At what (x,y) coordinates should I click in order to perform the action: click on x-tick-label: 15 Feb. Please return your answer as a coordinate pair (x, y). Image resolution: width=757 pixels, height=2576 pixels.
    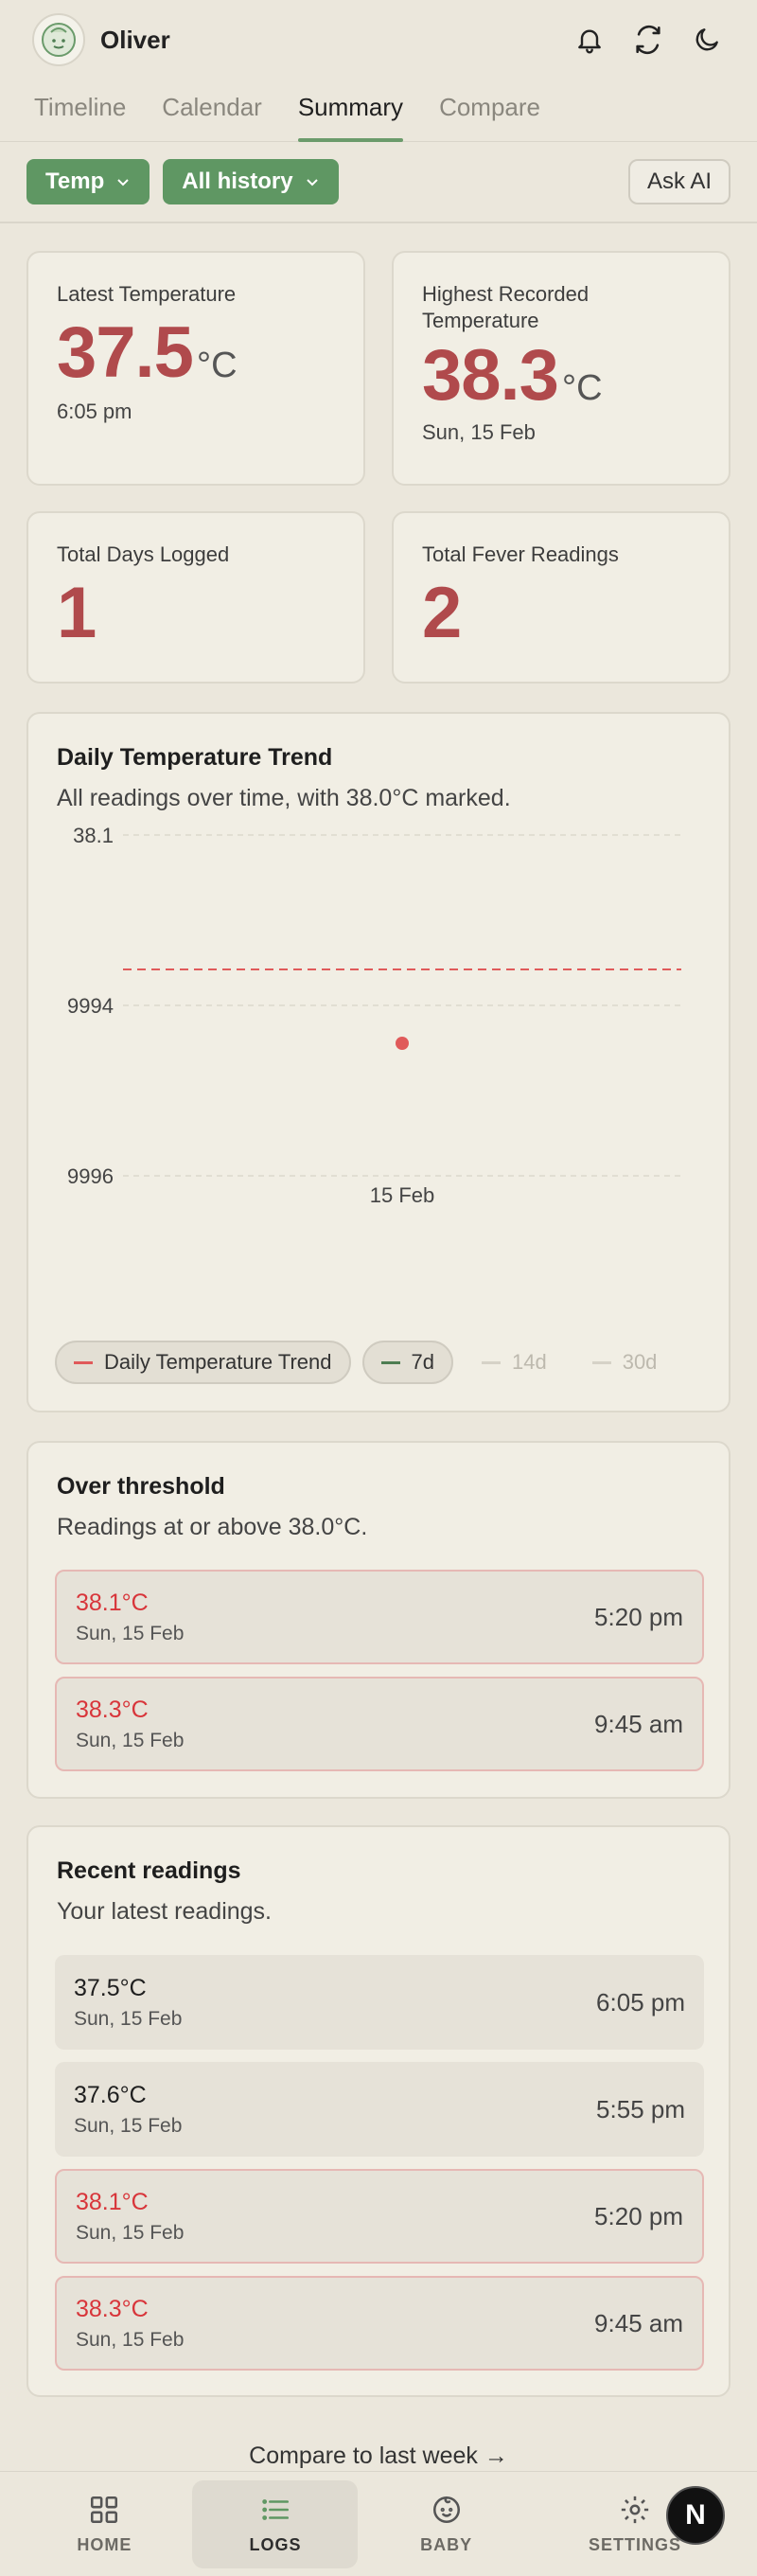
    Looking at the image, I should click on (403, 1195).